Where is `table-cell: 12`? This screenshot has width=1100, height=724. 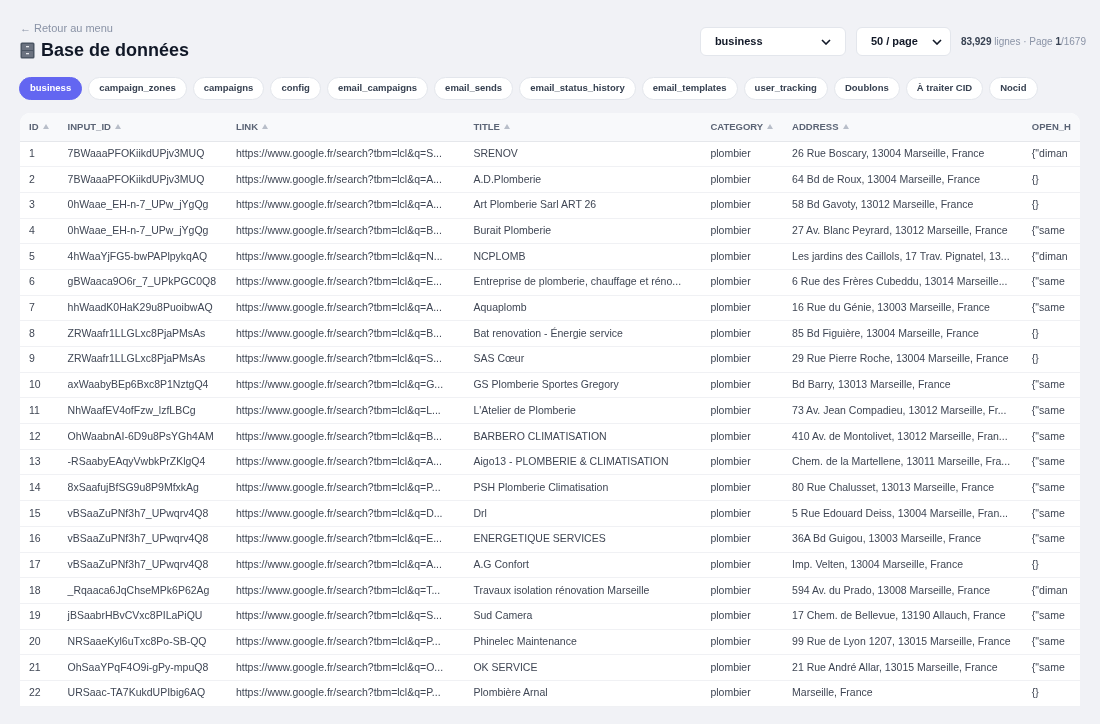
table-cell: 12 is located at coordinates (35, 435).